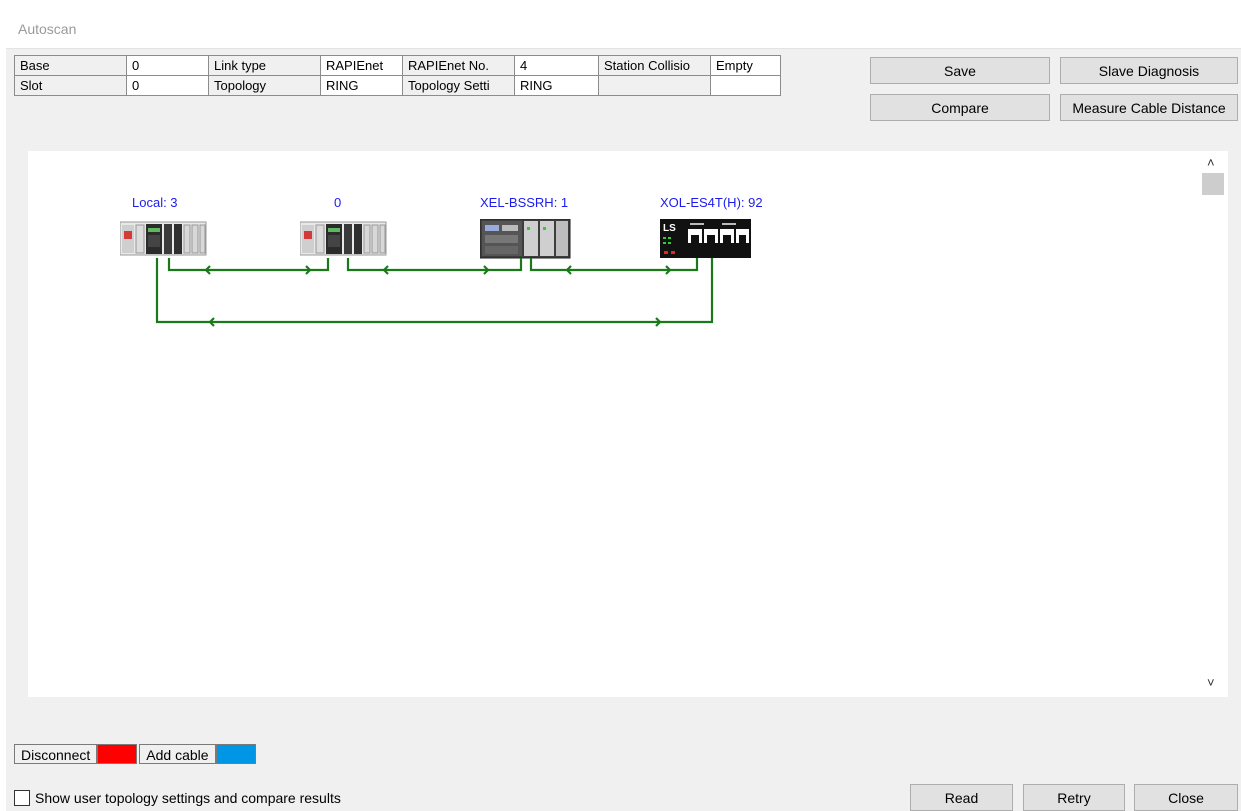 This screenshot has width=1241, height=811. Describe the element at coordinates (620, 24) in the screenshot. I see `window-titlebar: Autoscan` at that location.